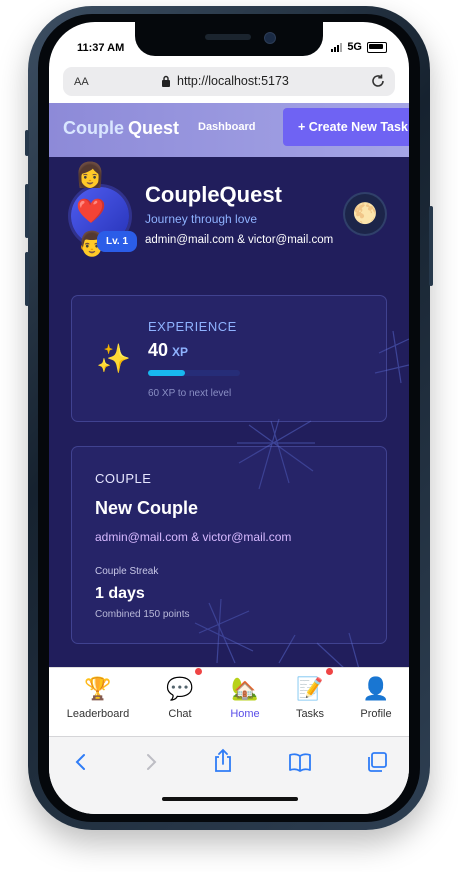  Describe the element at coordinates (166, 81) in the screenshot. I see `lock-icon` at that location.